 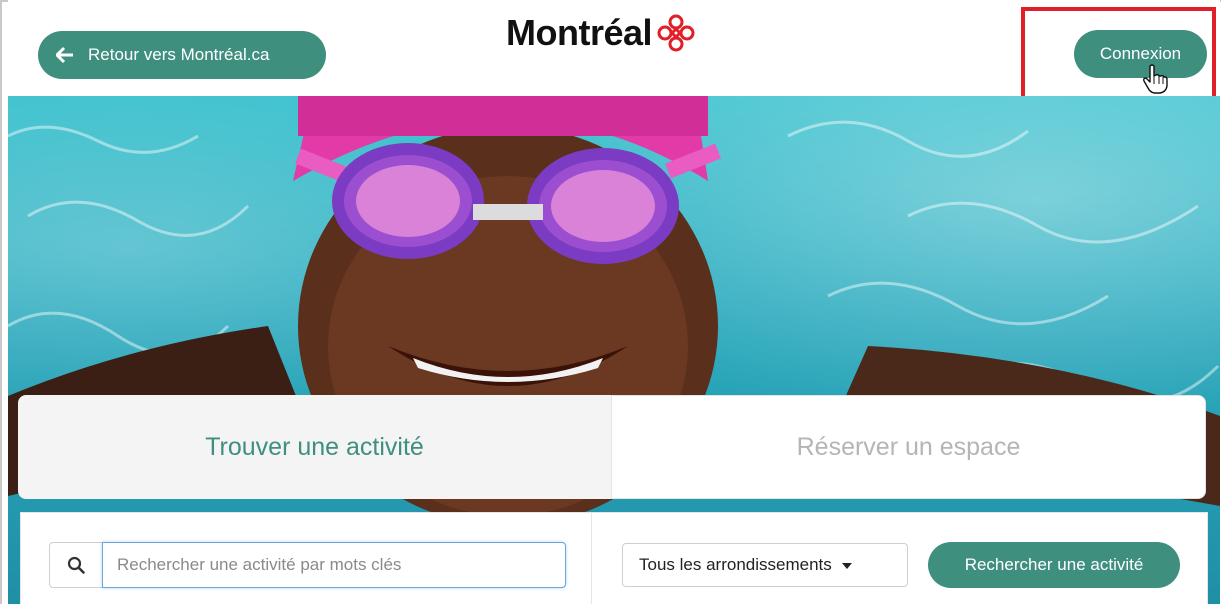 What do you see at coordinates (846, 566) in the screenshot?
I see `caret-down-icon` at bounding box center [846, 566].